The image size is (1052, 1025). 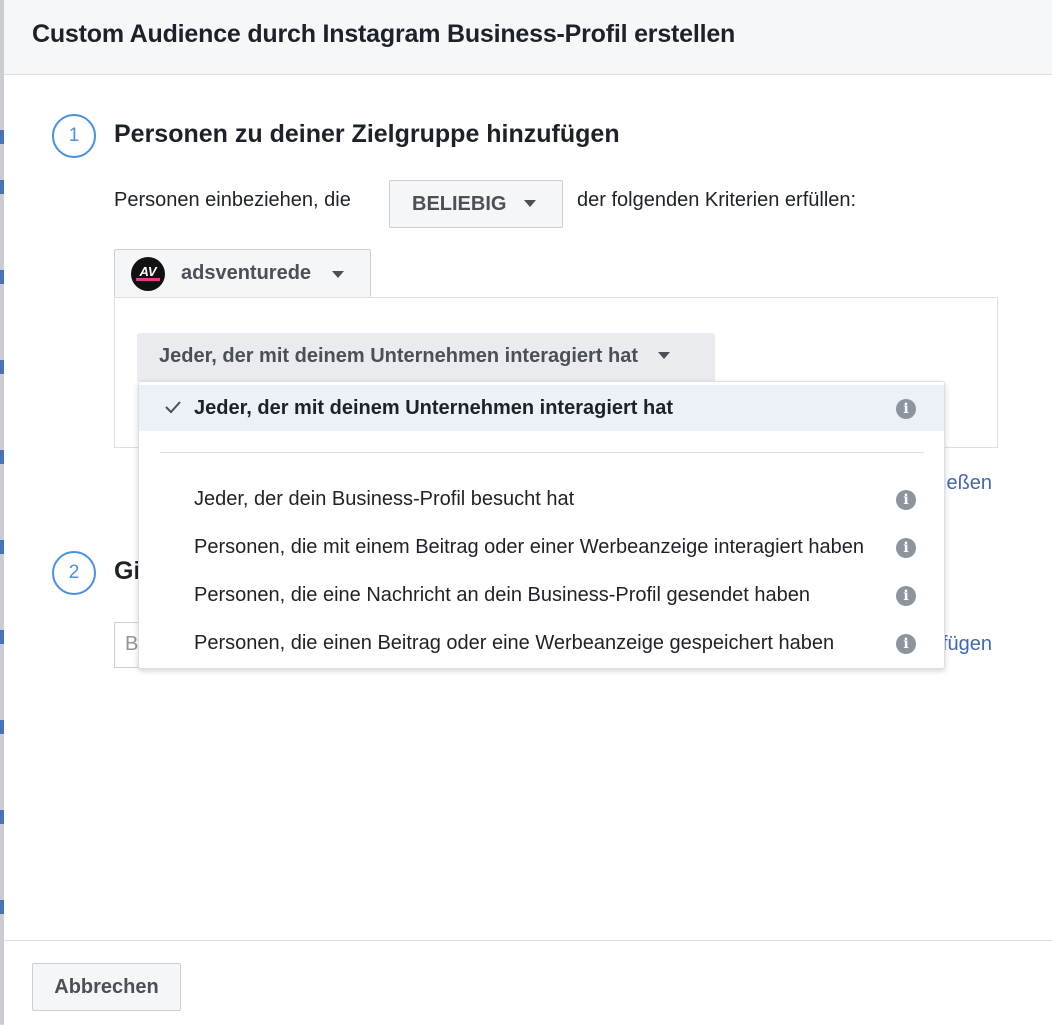 What do you see at coordinates (246, 273) in the screenshot?
I see `account-name: adsventurede` at bounding box center [246, 273].